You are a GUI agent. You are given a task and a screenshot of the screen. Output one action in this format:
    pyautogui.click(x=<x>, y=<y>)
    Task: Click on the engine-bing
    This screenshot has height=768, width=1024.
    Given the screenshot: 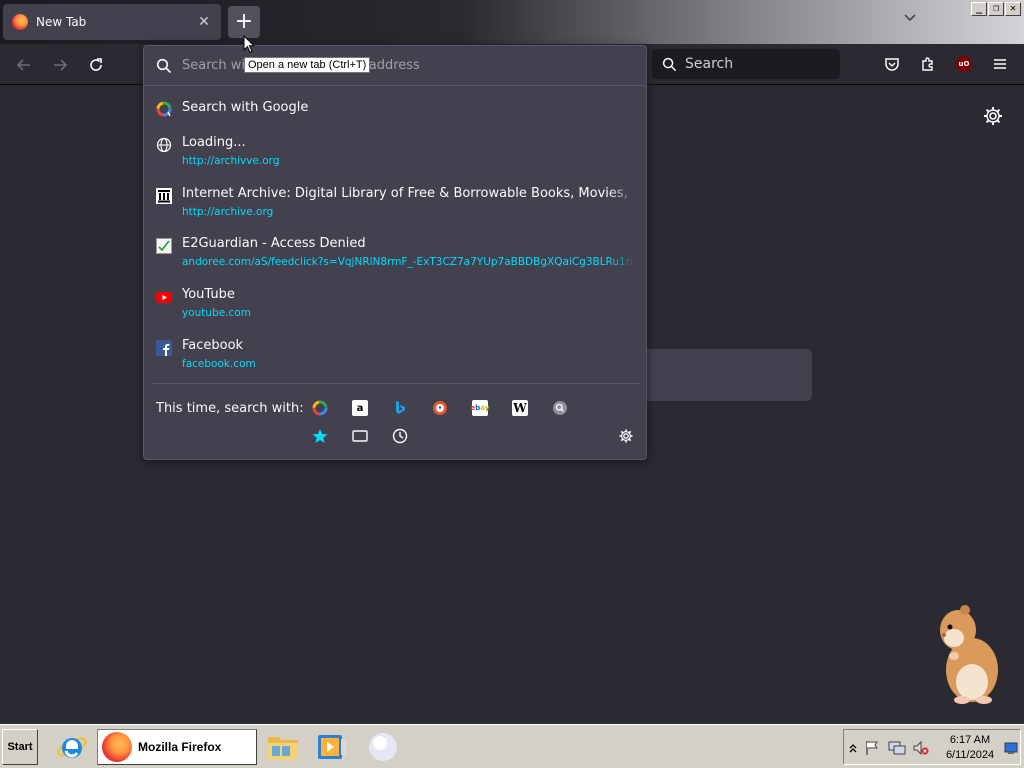 What is the action you would take?
    pyautogui.click(x=400, y=408)
    